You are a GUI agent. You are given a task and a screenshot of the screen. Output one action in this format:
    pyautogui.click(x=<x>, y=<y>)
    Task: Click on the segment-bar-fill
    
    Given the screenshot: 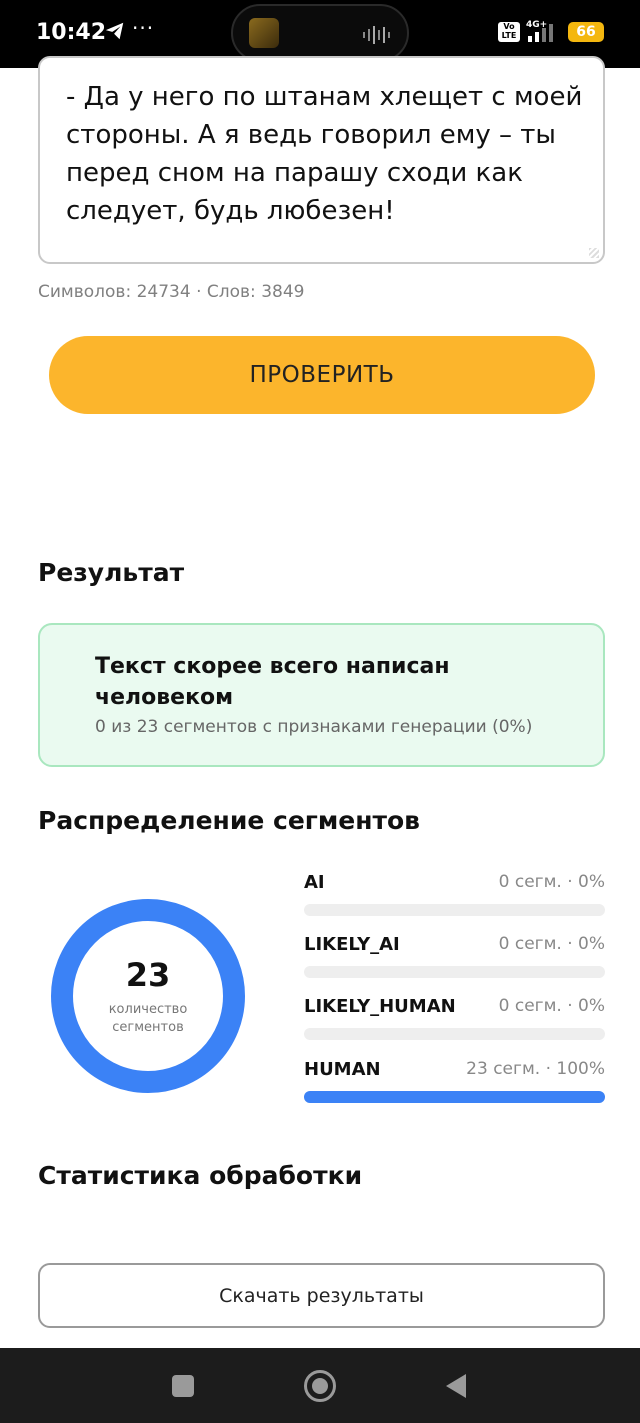 What is the action you would take?
    pyautogui.click(x=454, y=1097)
    